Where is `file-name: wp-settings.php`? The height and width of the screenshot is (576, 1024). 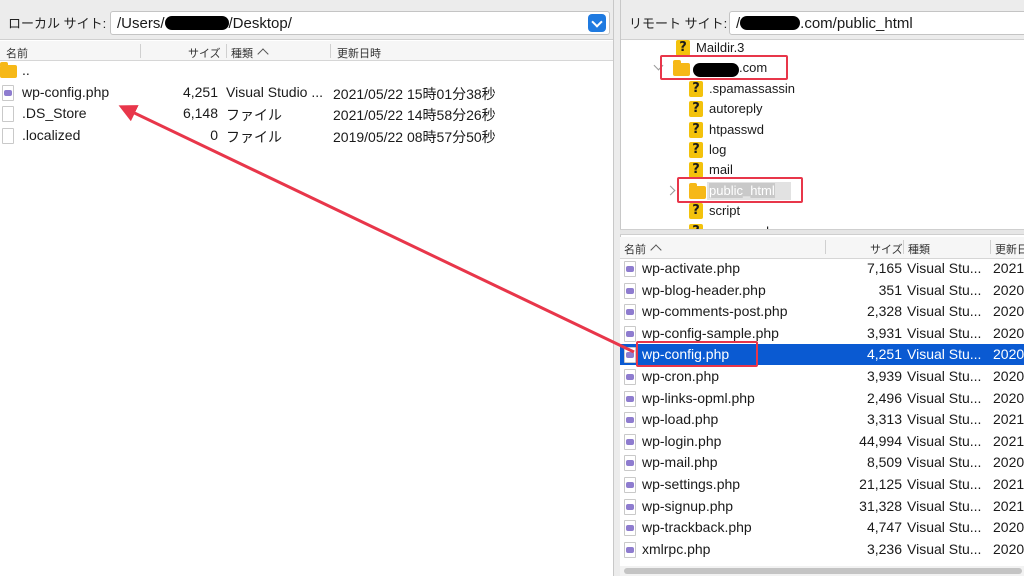
file-name: wp-settings.php is located at coordinates (691, 484).